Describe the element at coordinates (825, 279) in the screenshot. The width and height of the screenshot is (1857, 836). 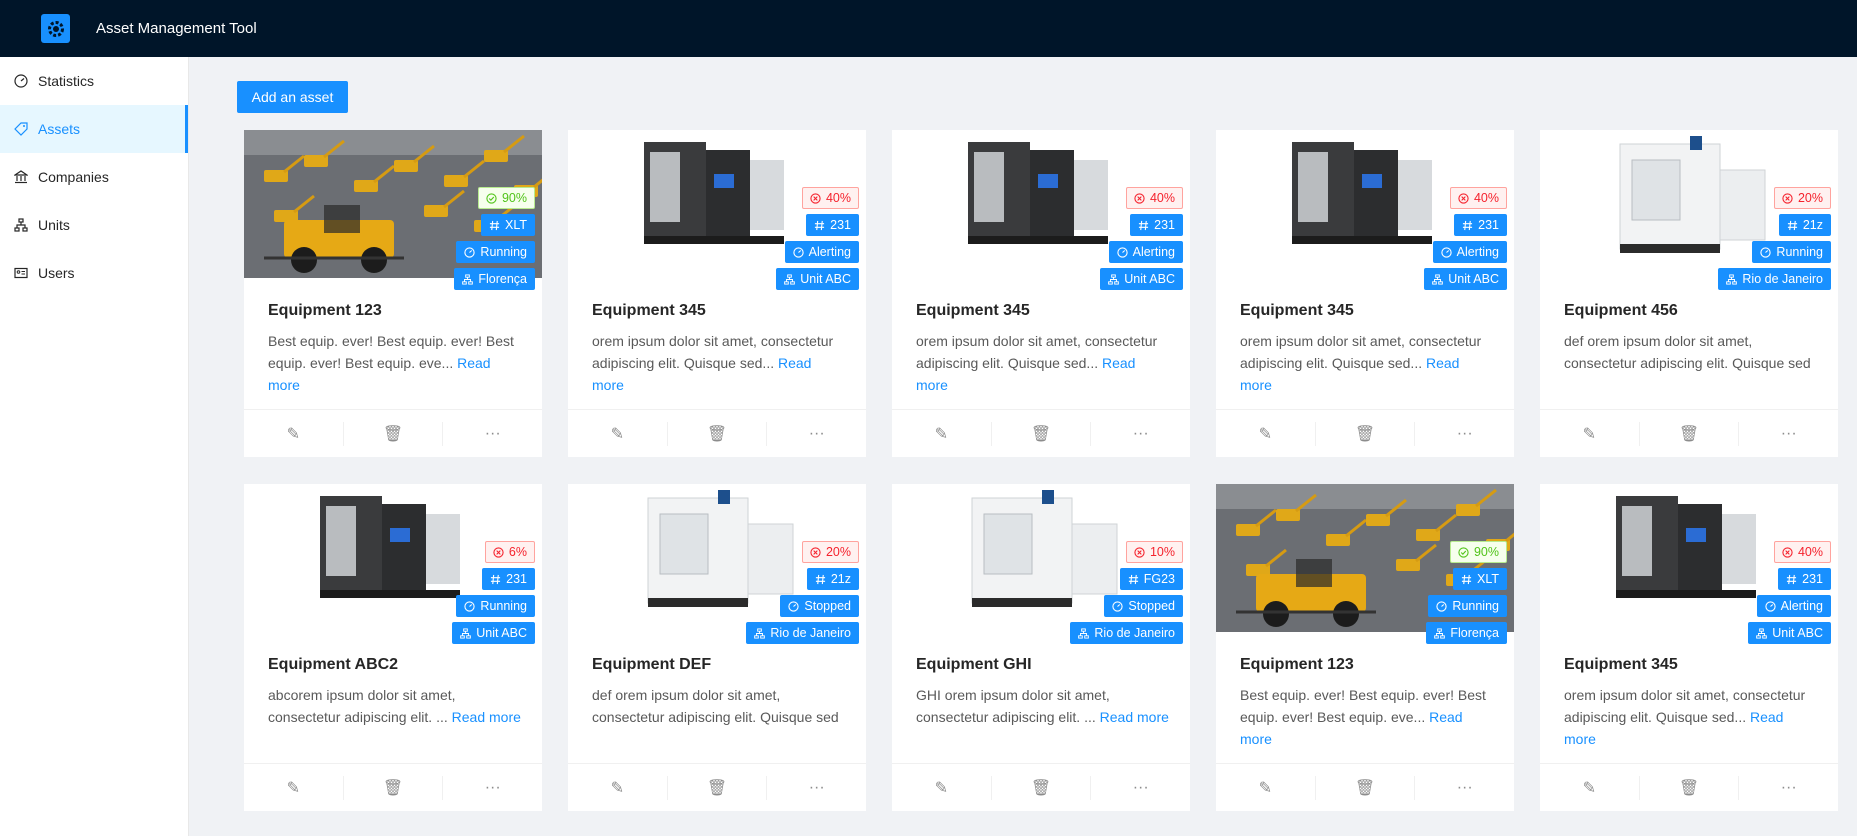
I see `unit-badge-label: Unit ABC` at that location.